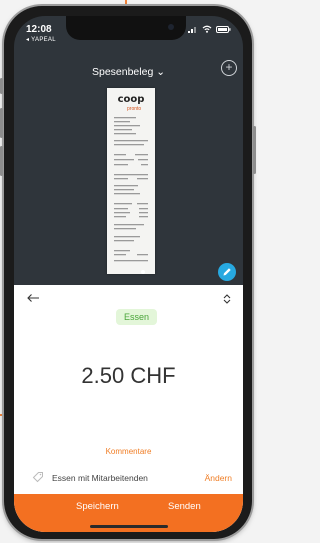 Image resolution: width=320 pixels, height=543 pixels. What do you see at coordinates (39, 29) in the screenshot?
I see `status-time: 12:08` at bounding box center [39, 29].